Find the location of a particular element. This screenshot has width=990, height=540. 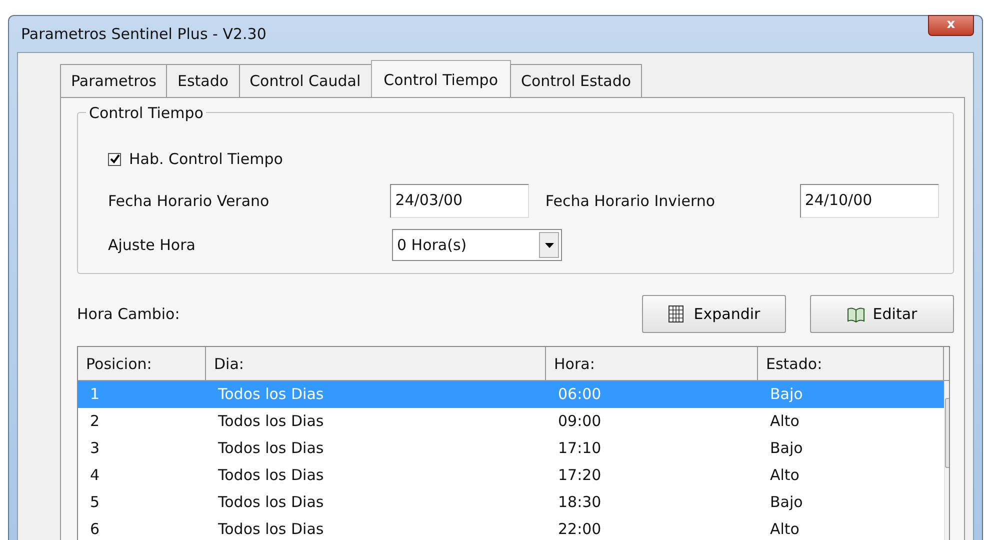

list-row: 2 Todos los Dias 09:00 Alto is located at coordinates (511, 421).